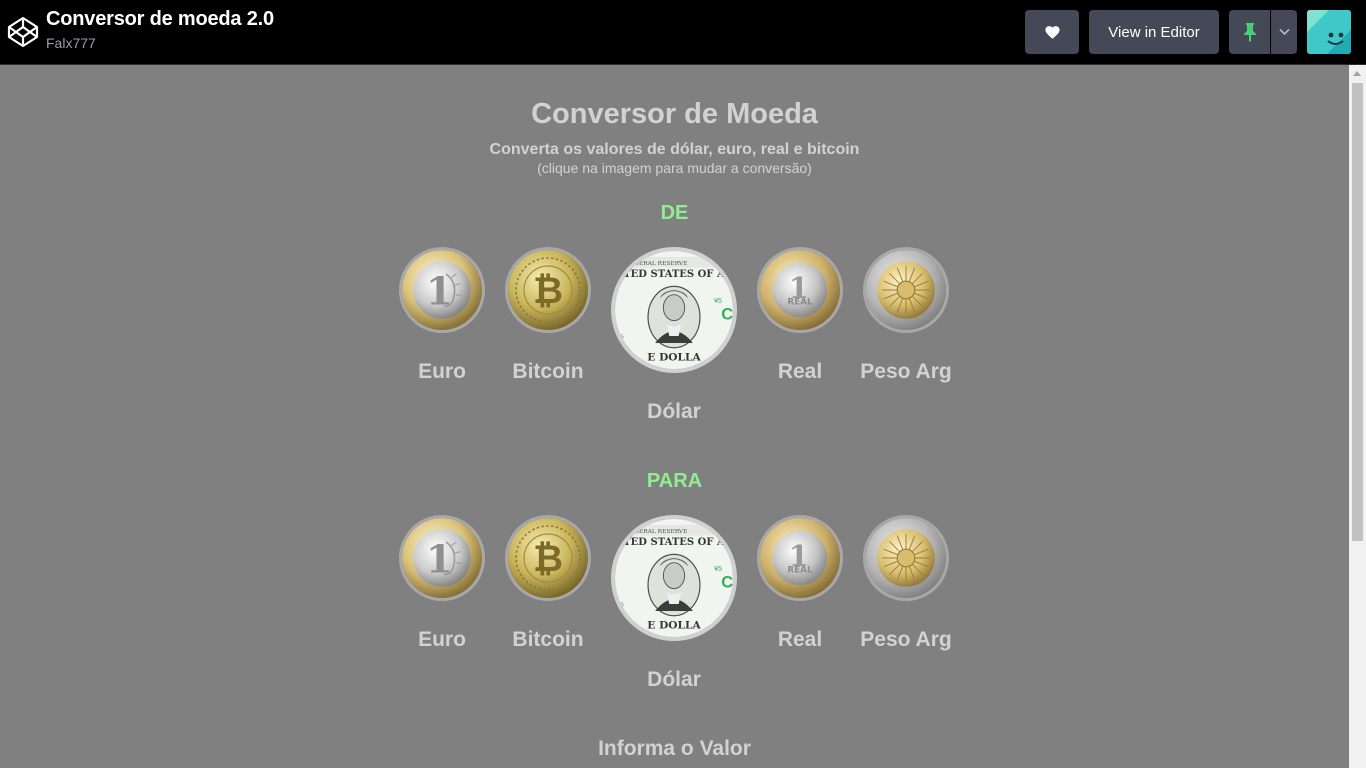  I want to click on page-title: Conversor de Moeda, so click(674, 114).